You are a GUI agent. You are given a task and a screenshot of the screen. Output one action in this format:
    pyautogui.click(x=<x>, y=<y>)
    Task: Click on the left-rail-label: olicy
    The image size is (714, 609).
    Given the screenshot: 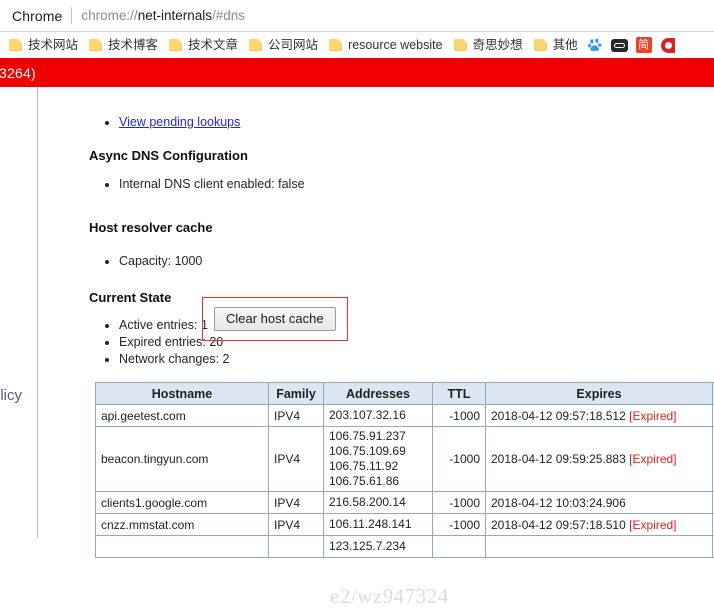 What is the action you would take?
    pyautogui.click(x=11, y=395)
    